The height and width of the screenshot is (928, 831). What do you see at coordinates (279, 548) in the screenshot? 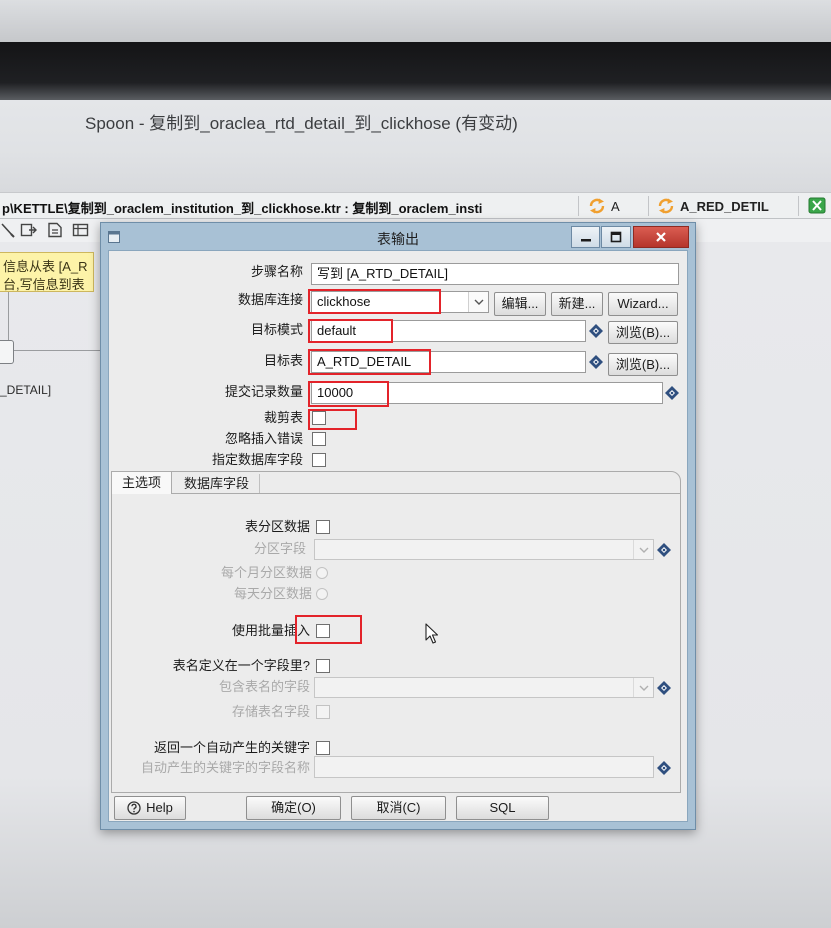
I see `partition-field-label: 分区字段` at bounding box center [279, 548].